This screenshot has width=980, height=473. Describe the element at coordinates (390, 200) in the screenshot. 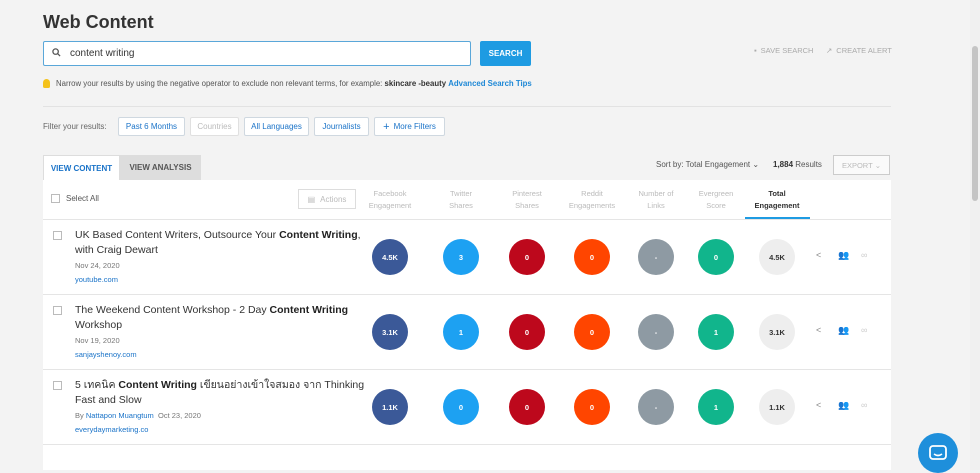

I see `column-header: Facebook Engagement` at that location.